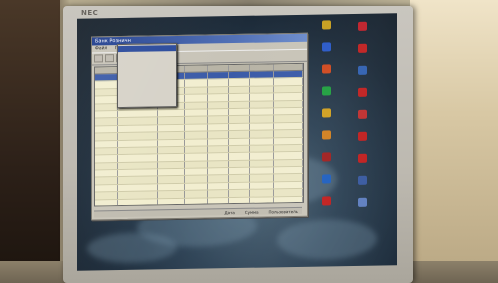 This screenshot has height=283, width=498. Describe the element at coordinates (101, 48) in the screenshot. I see `menu-item: Файл` at that location.